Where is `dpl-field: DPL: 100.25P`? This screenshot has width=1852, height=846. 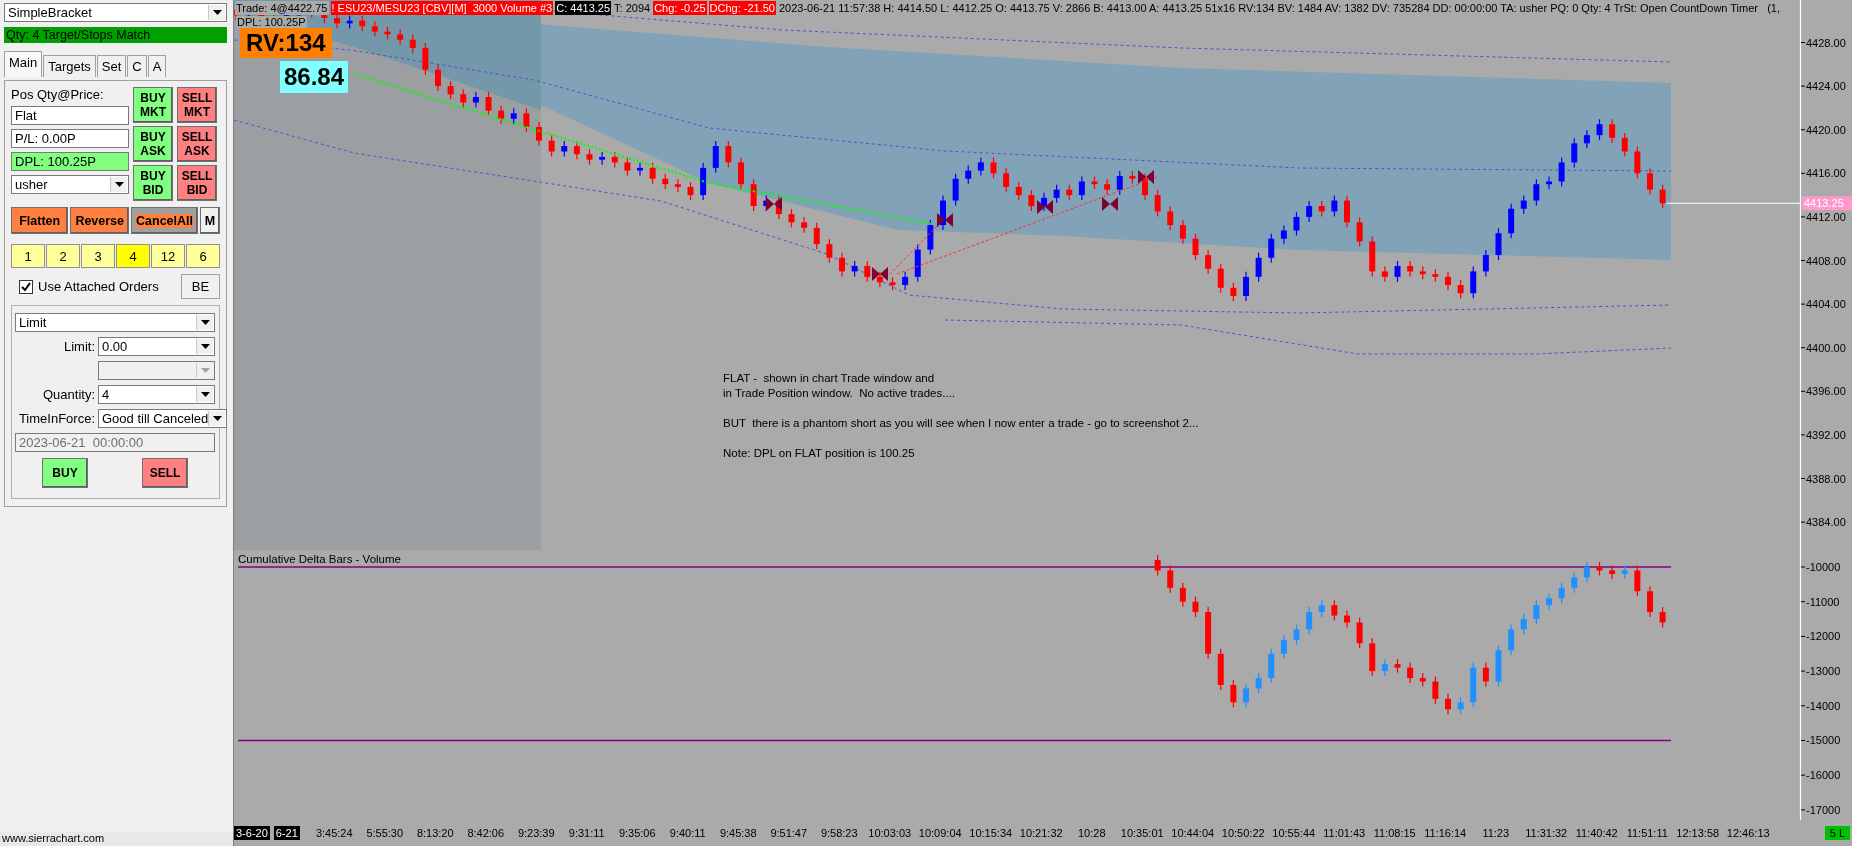 dpl-field: DPL: 100.25P is located at coordinates (70, 161).